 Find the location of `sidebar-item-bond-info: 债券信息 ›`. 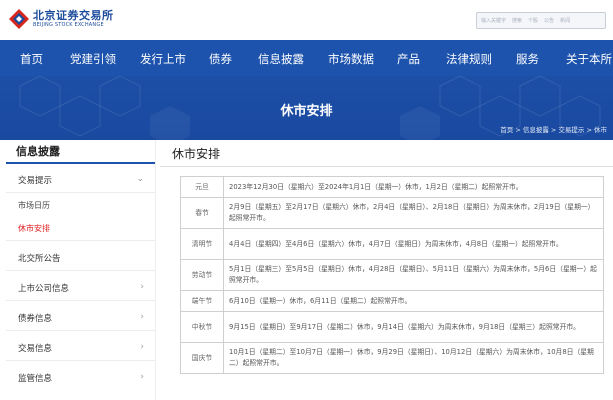

sidebar-item-bond-info: 债券信息 › is located at coordinates (81, 318).